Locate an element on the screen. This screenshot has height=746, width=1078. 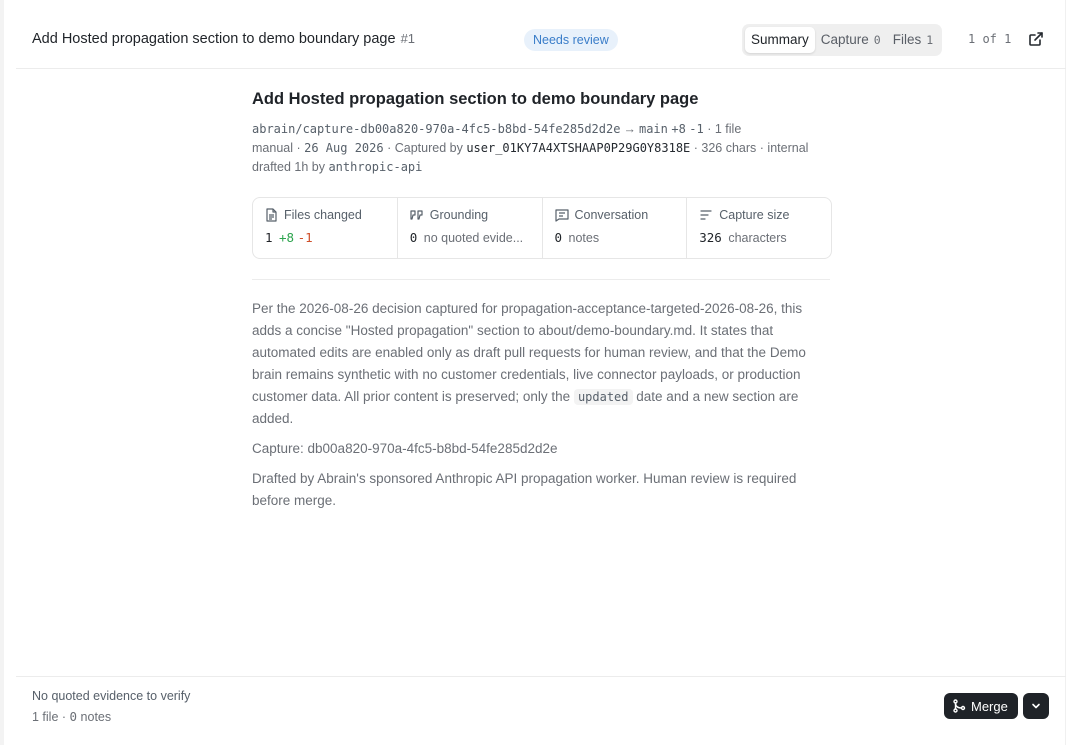
capture-method: manual · is located at coordinates (276, 148).